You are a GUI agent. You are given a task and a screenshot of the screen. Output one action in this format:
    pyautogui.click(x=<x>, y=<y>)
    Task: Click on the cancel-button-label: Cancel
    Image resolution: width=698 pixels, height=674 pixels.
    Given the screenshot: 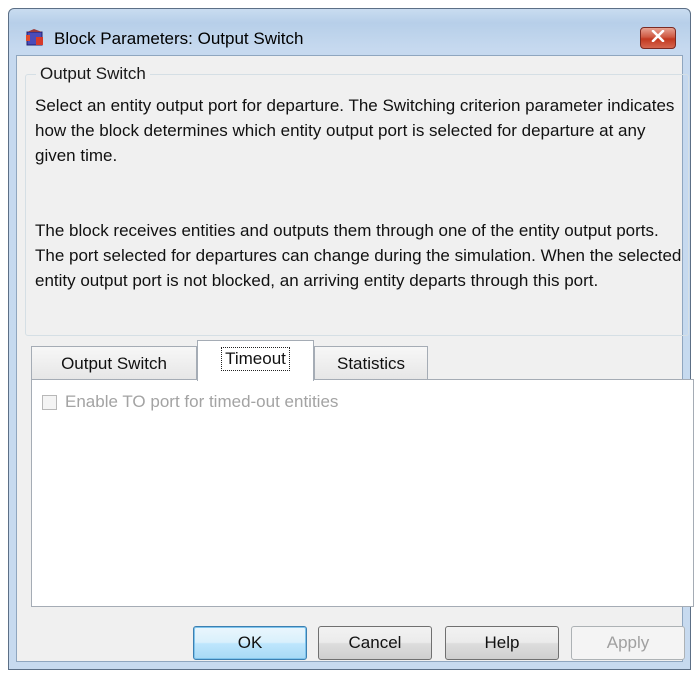 What is the action you would take?
    pyautogui.click(x=375, y=642)
    